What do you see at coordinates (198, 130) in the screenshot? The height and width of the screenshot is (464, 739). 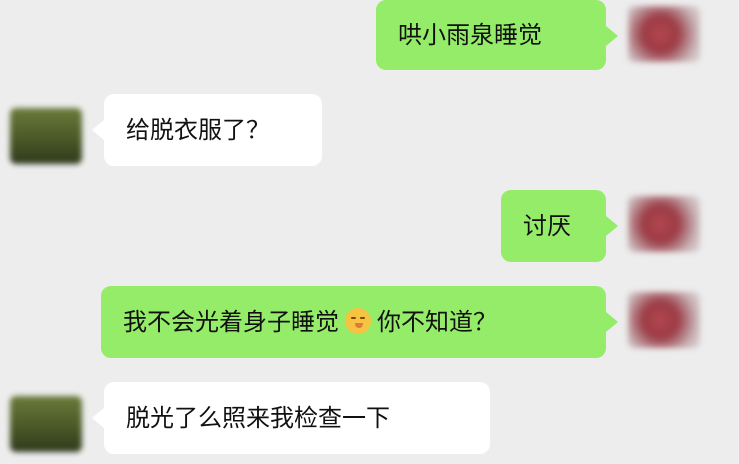 I see `message-text: 给脱衣服了？` at bounding box center [198, 130].